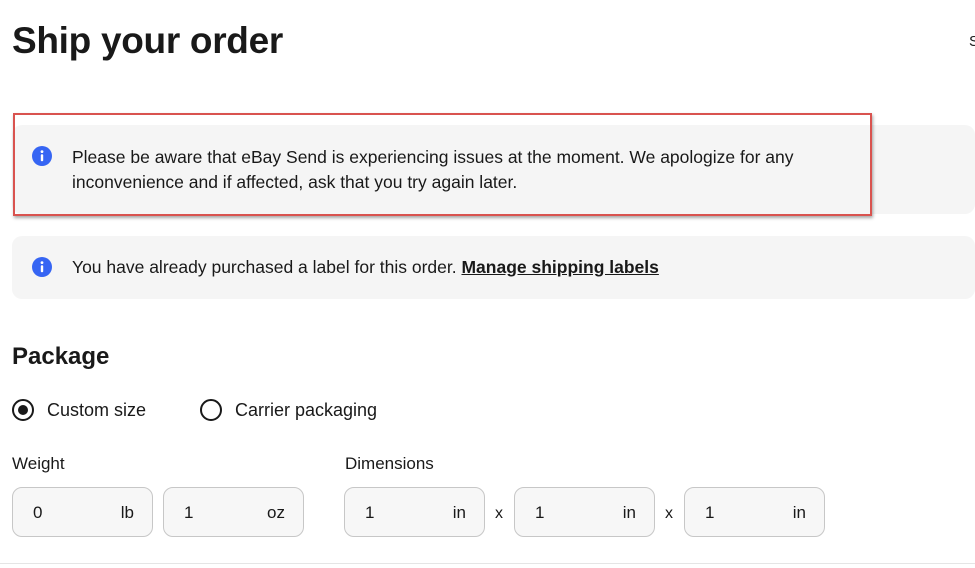 This screenshot has height=568, width=975. Describe the element at coordinates (147, 40) in the screenshot. I see `page-title: Ship your order` at that location.